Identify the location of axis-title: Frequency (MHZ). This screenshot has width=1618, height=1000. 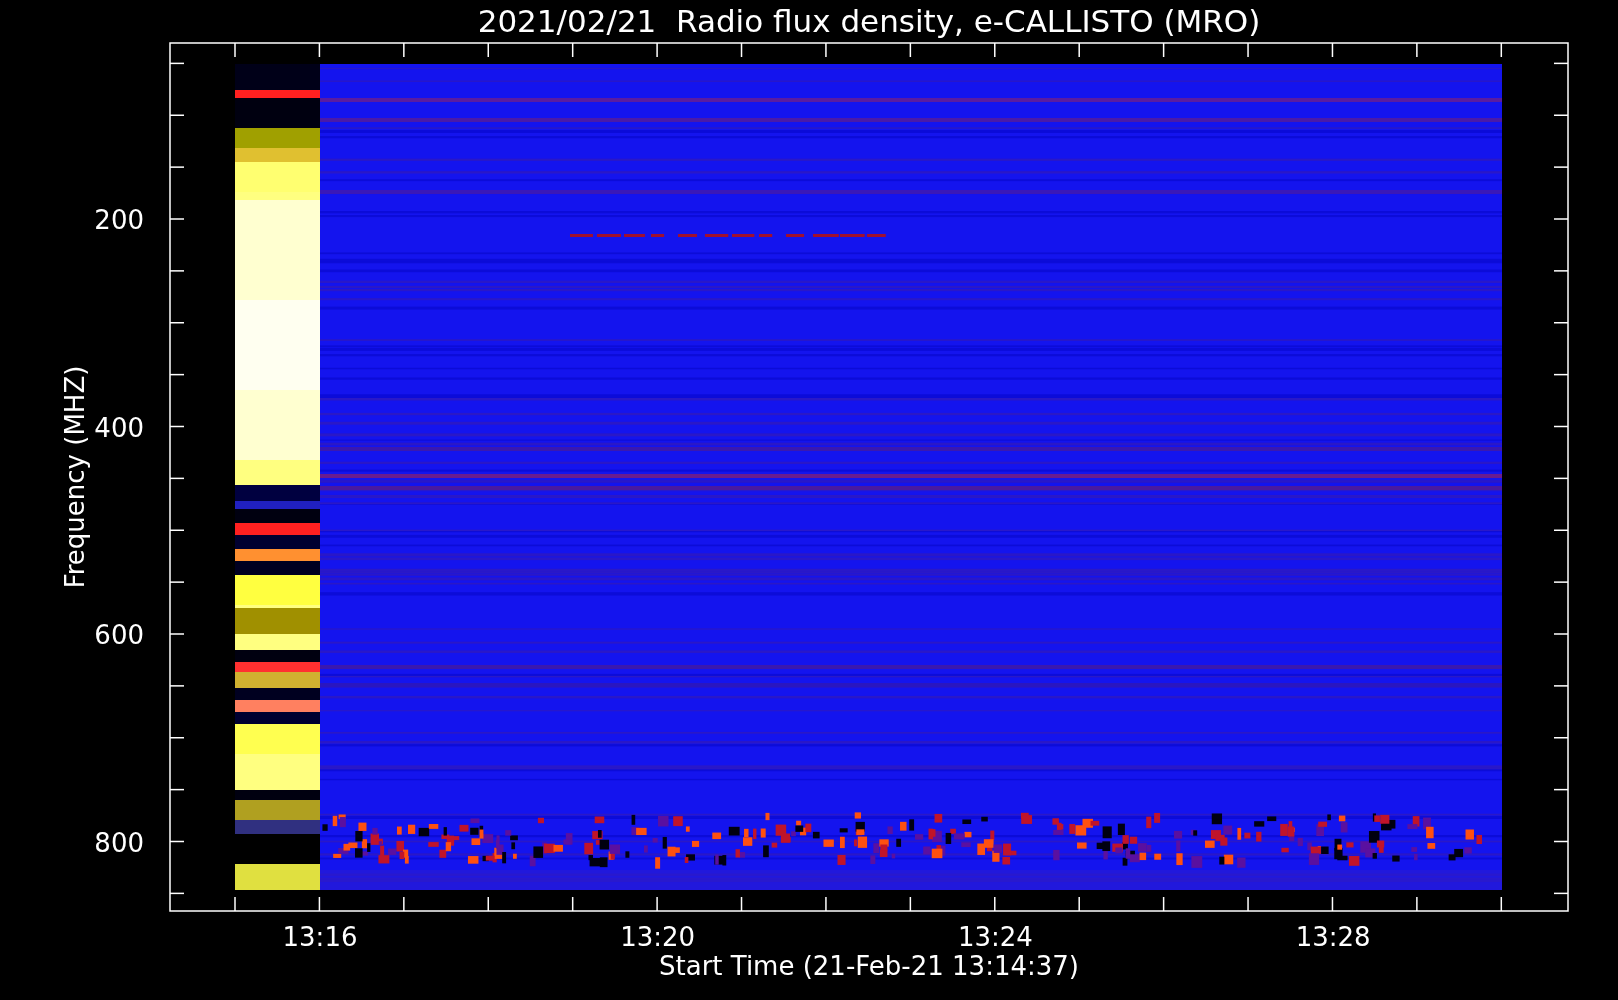
(75, 477).